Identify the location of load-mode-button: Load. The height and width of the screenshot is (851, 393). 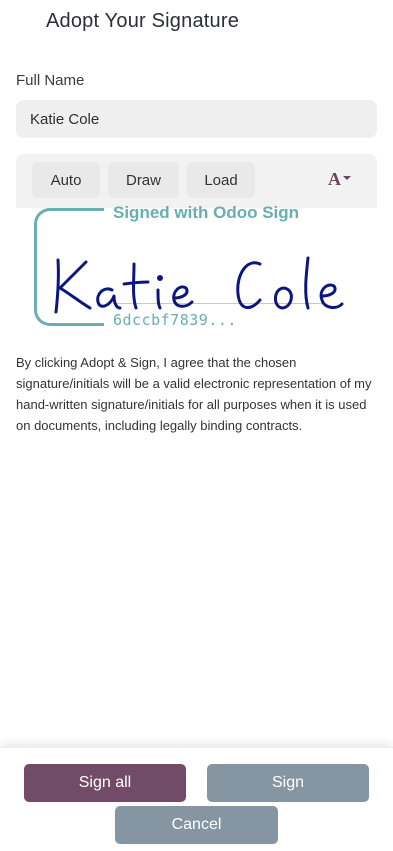
(221, 180).